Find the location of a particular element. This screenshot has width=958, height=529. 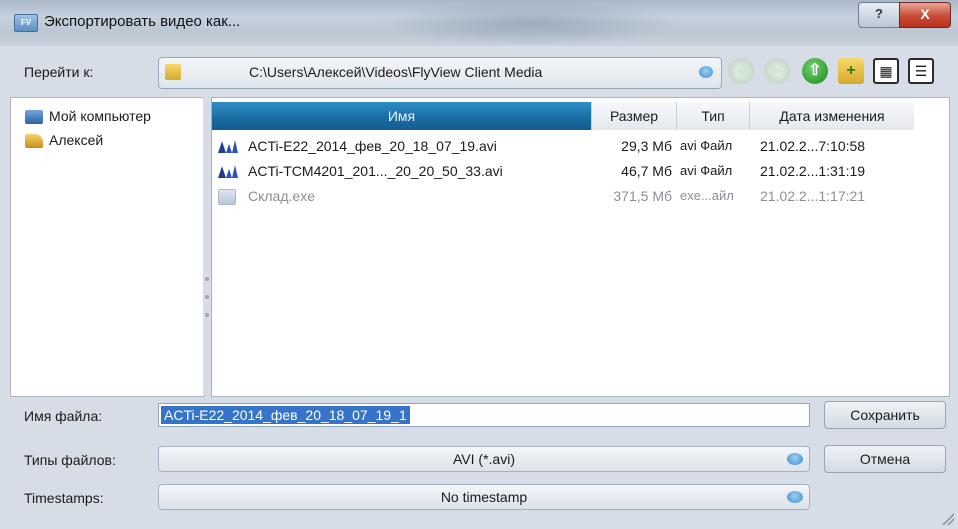

help-button: ? is located at coordinates (879, 15).